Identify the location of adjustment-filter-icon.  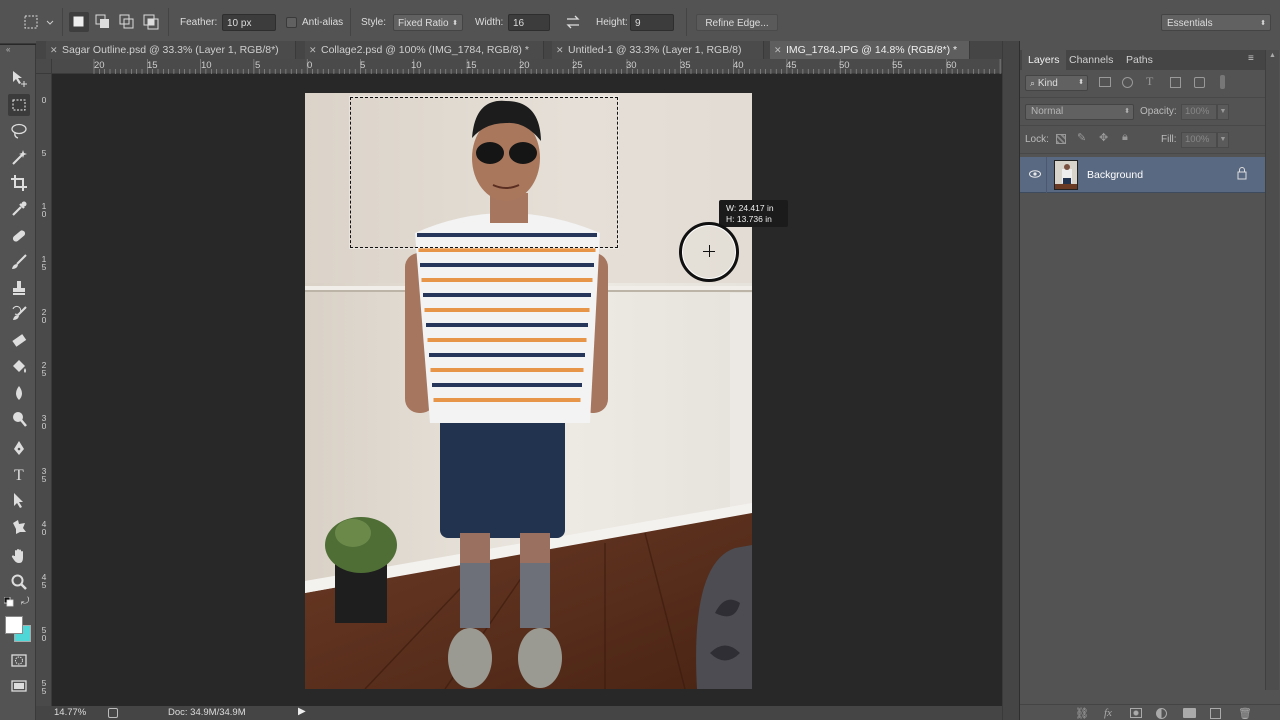
(1127, 82).